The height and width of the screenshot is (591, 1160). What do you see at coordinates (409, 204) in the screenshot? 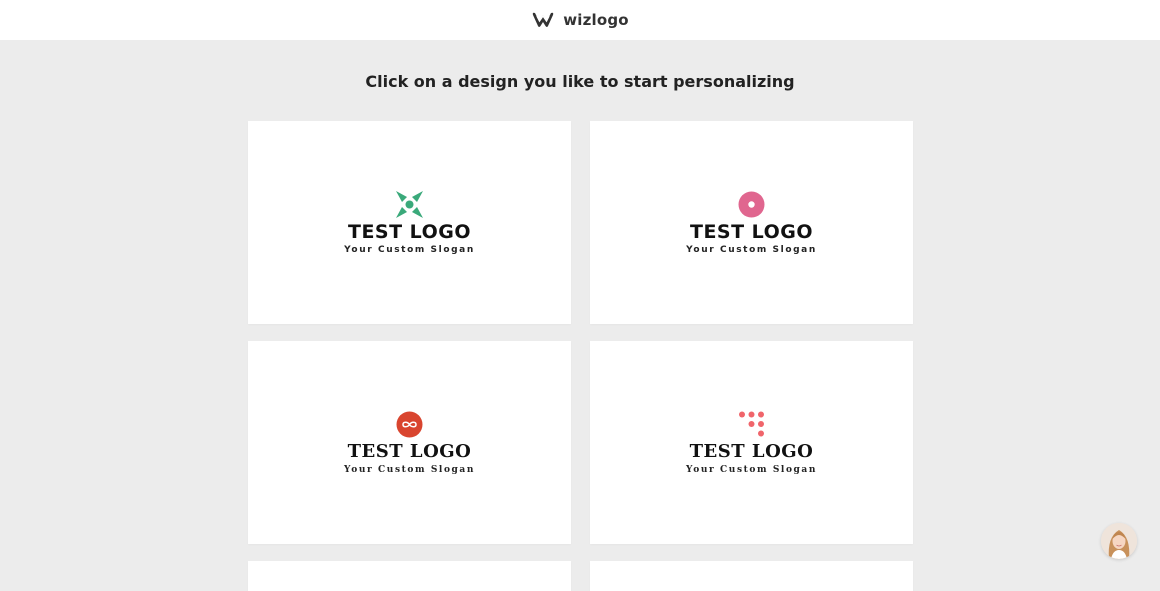
I see `x-diamond-icon` at bounding box center [409, 204].